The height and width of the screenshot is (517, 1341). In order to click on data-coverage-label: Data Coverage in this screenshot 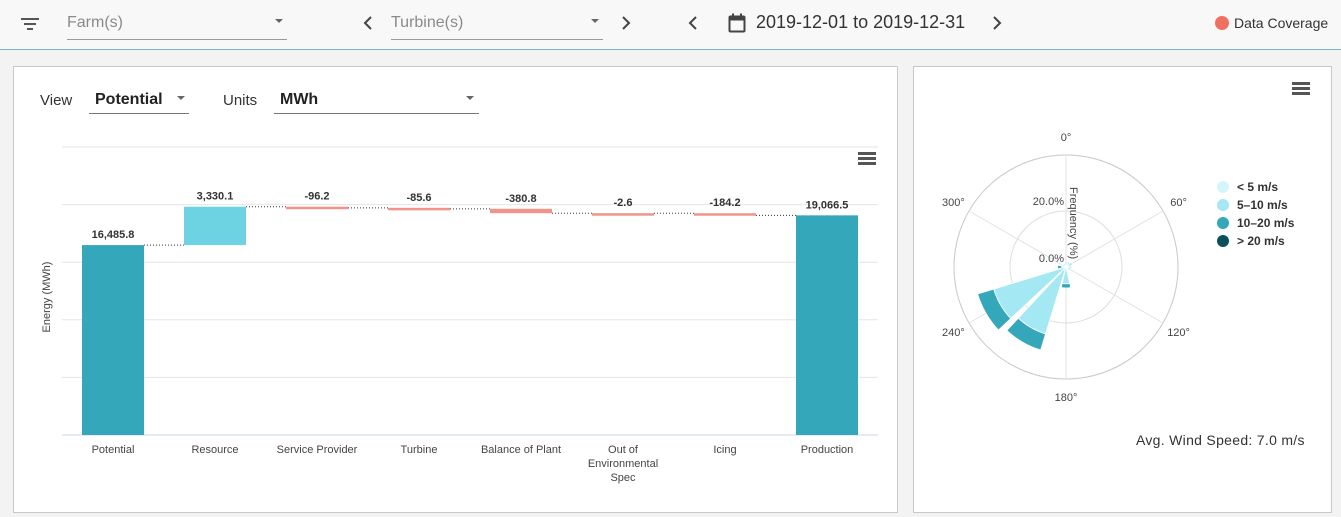, I will do `click(1281, 23)`.